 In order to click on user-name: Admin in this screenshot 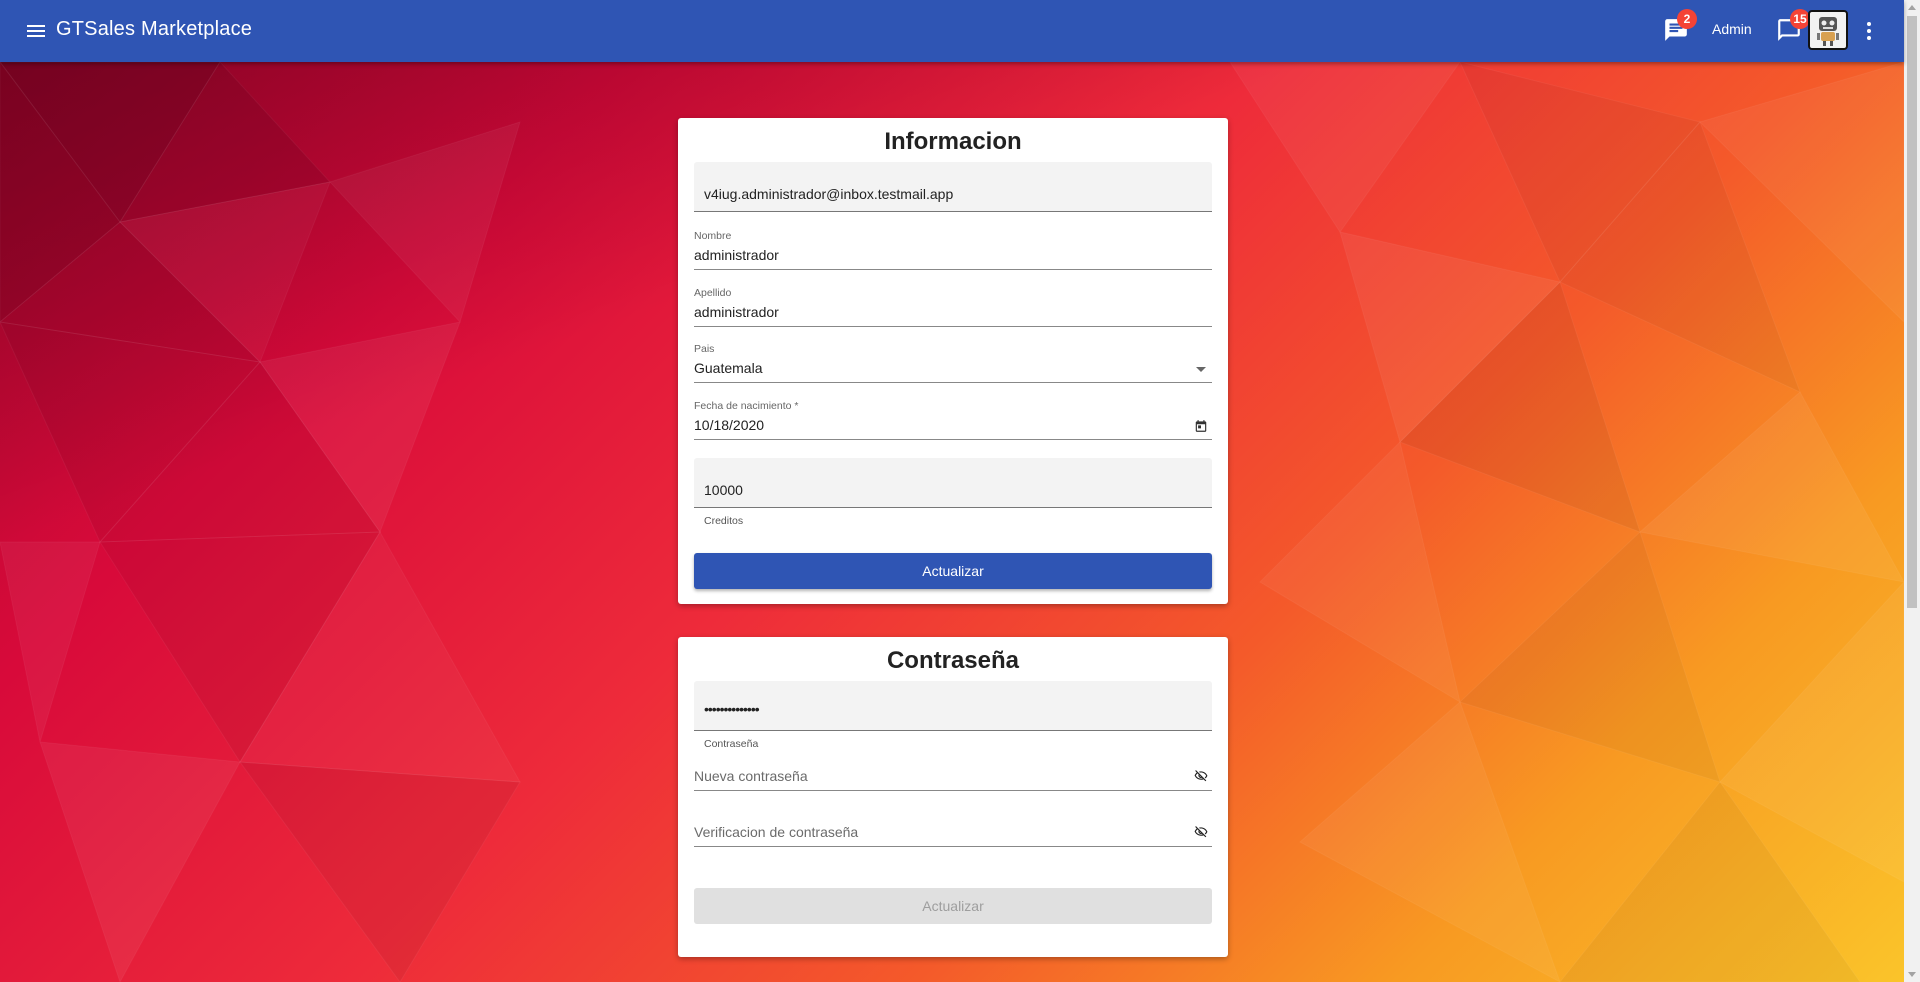, I will do `click(1732, 29)`.